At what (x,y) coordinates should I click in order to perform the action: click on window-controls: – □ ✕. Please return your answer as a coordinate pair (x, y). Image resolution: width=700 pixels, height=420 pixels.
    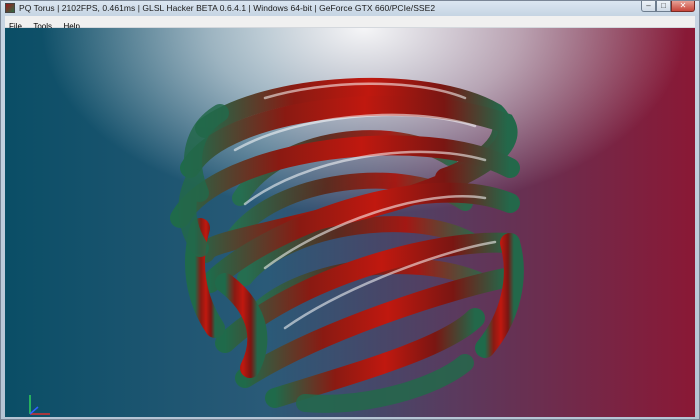
    Looking at the image, I should click on (668, 7).